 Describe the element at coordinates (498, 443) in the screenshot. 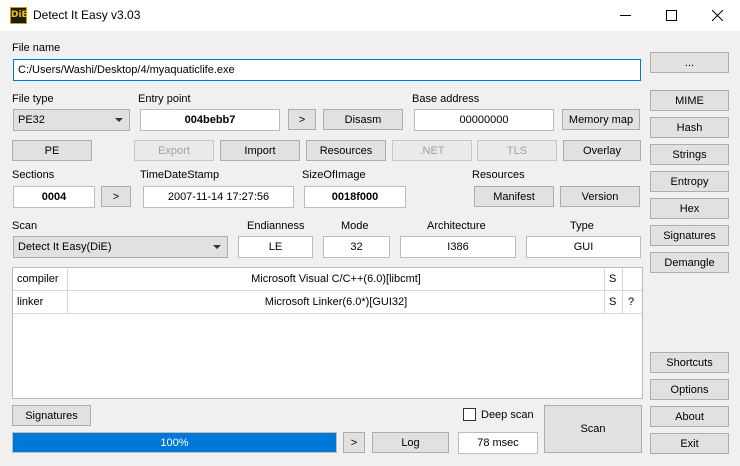

I see `scan-time-field: 78 msec` at that location.